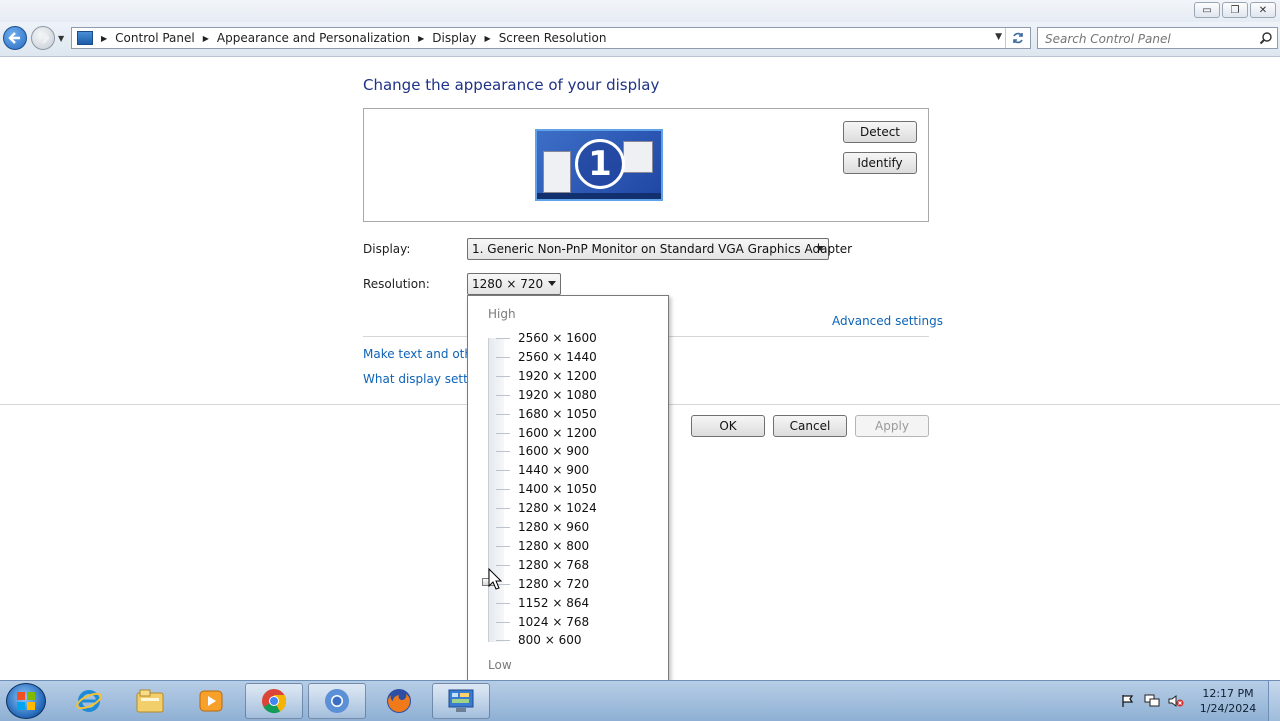 Image resolution: width=1280 pixels, height=721 pixels. I want to click on resolution-label: Resolution:, so click(396, 284).